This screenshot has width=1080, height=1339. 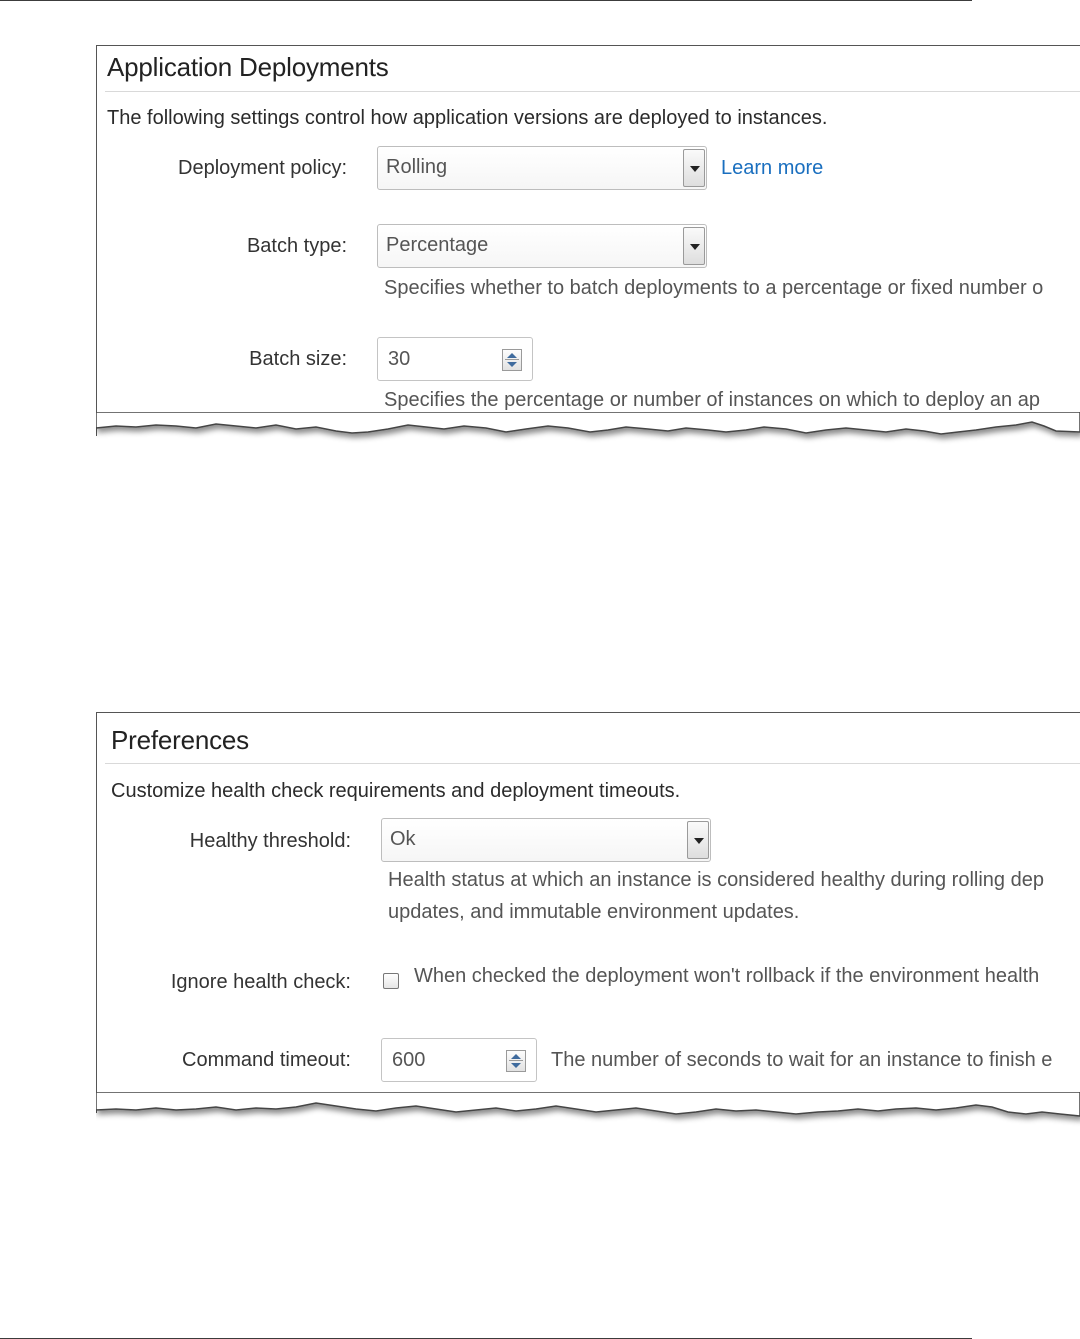 I want to click on page-top-rule, so click(x=486, y=0).